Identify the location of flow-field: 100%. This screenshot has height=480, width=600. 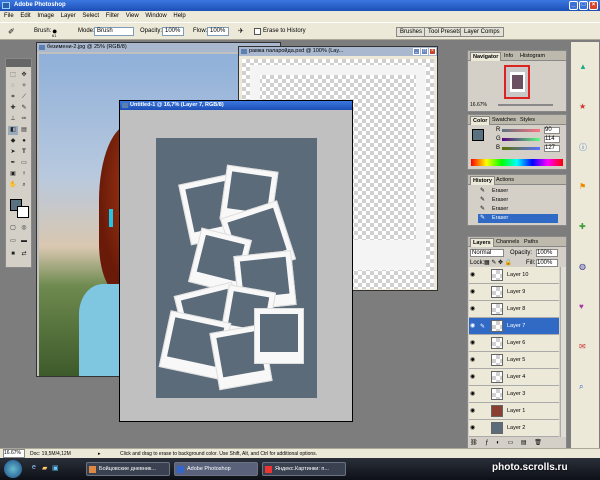
(218, 31).